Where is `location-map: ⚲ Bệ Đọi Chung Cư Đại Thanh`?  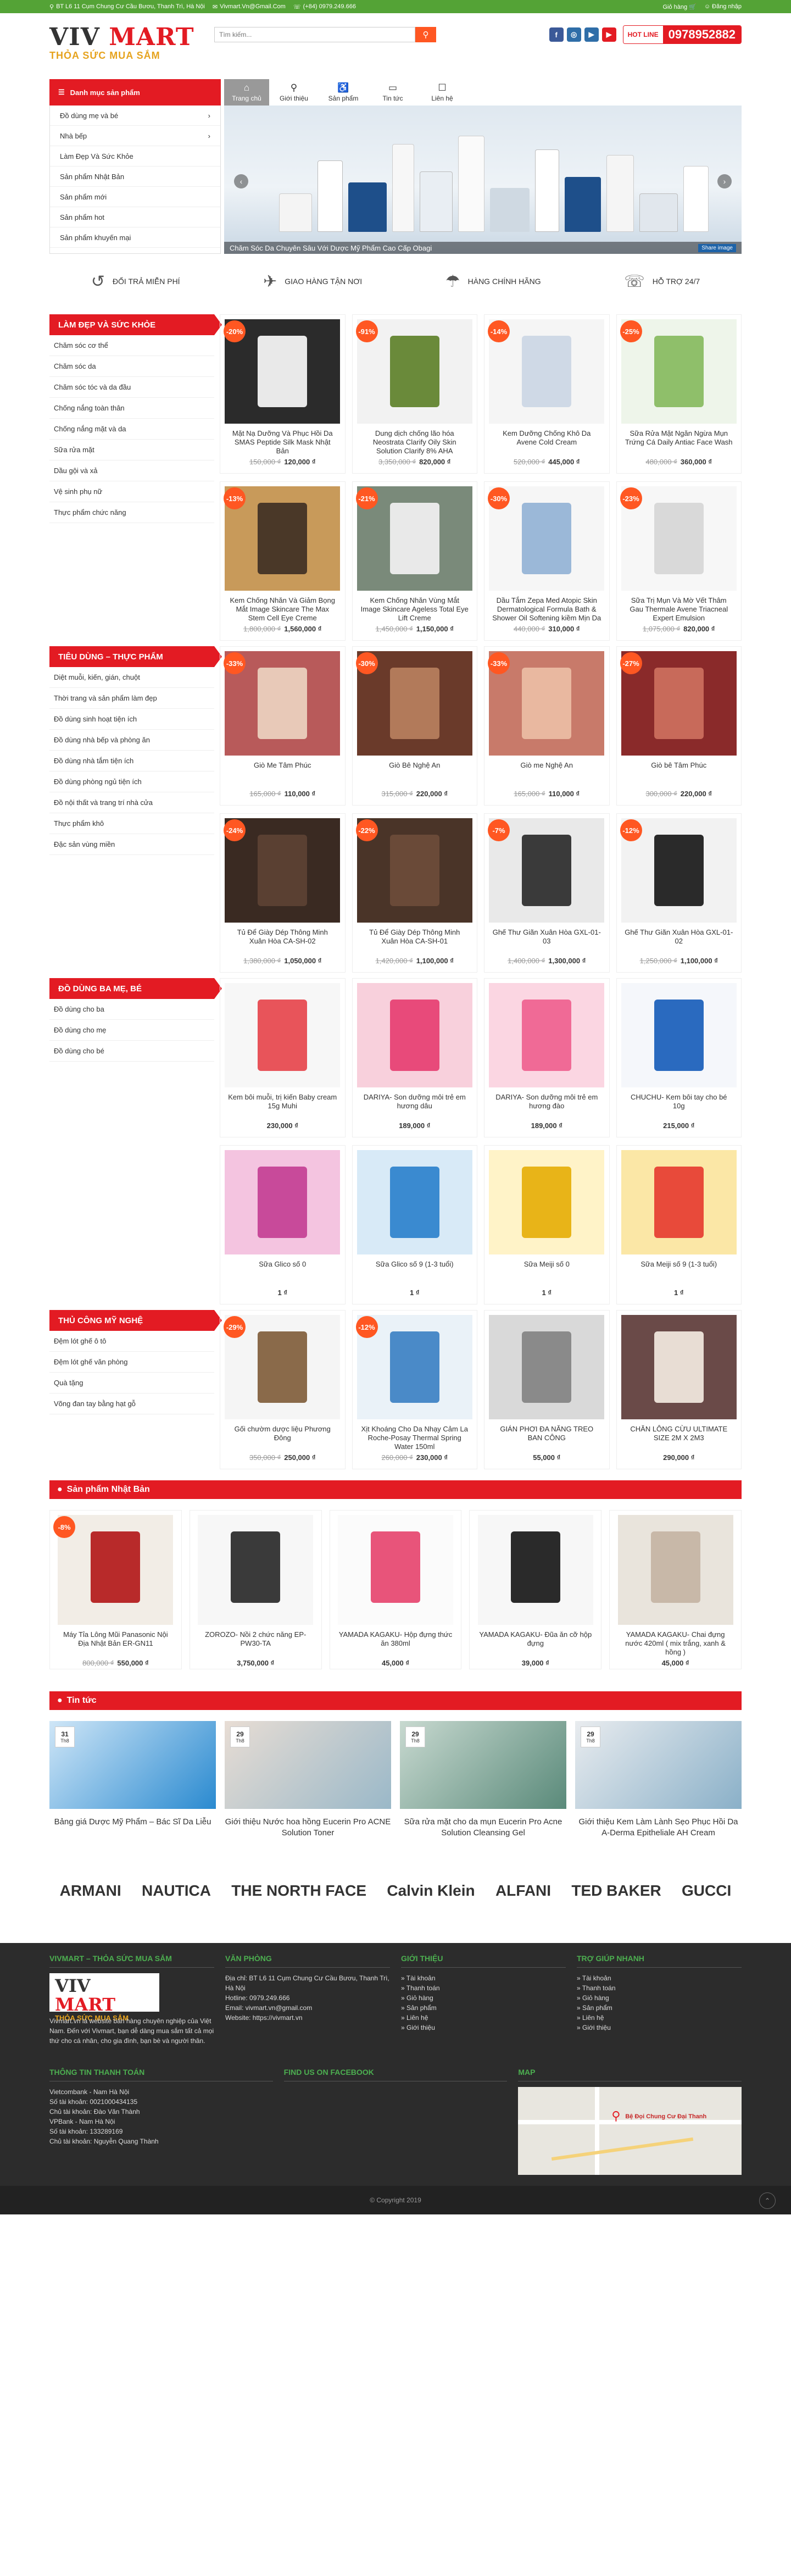
location-map: ⚲ Bệ Đọi Chung Cư Đại Thanh is located at coordinates (630, 2131).